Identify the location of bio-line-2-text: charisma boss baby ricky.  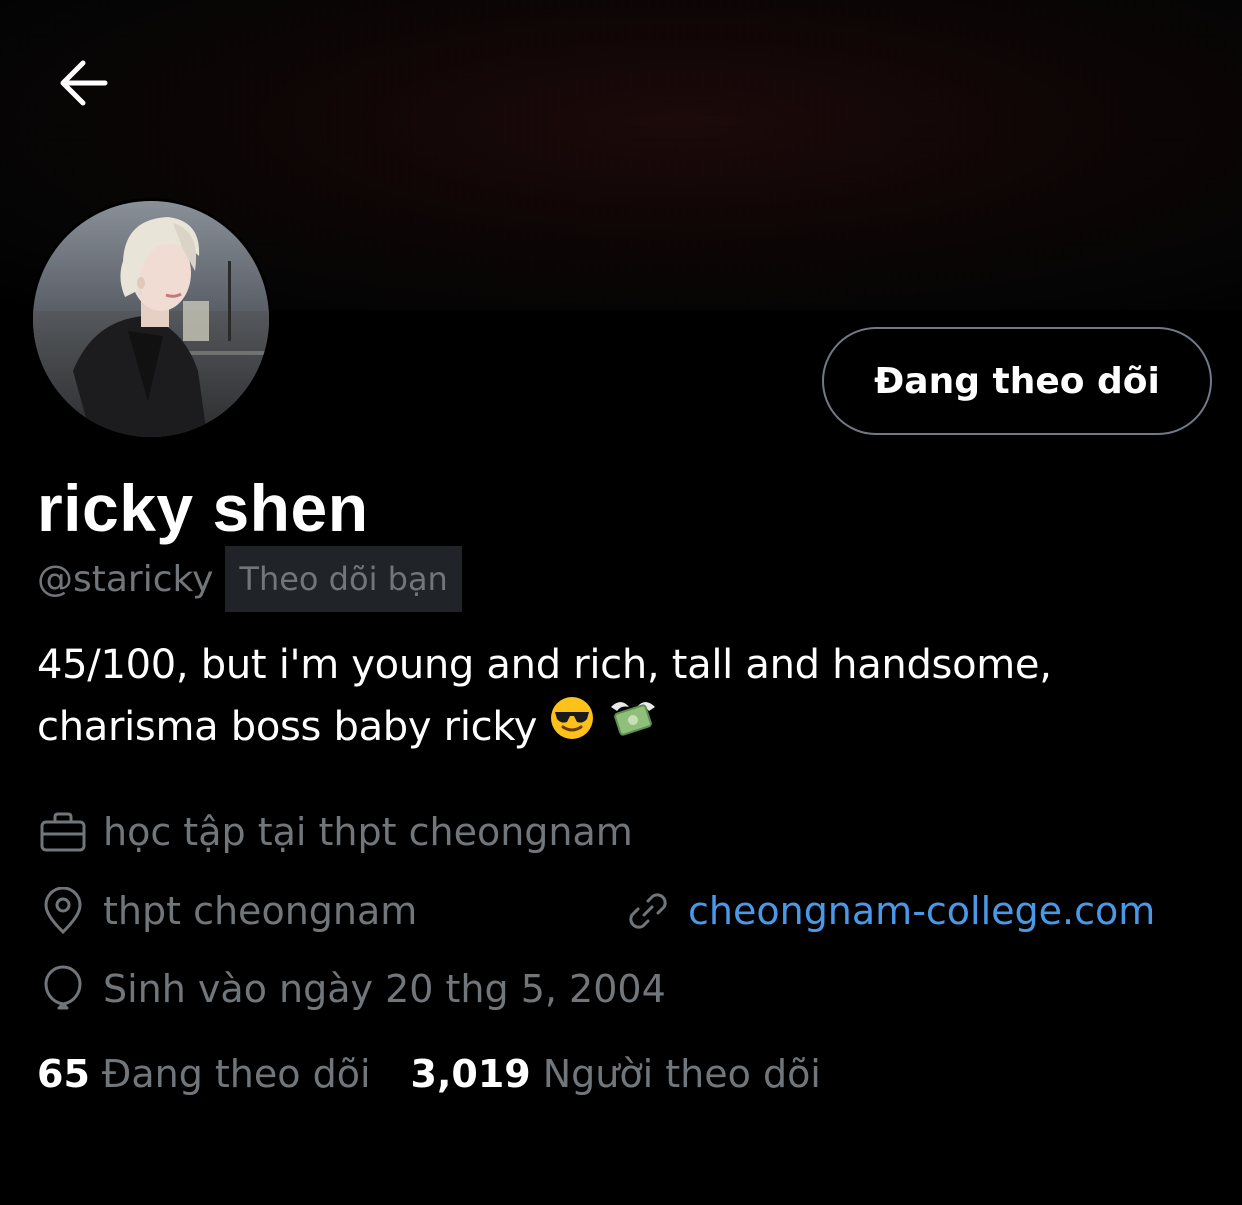
(287, 726).